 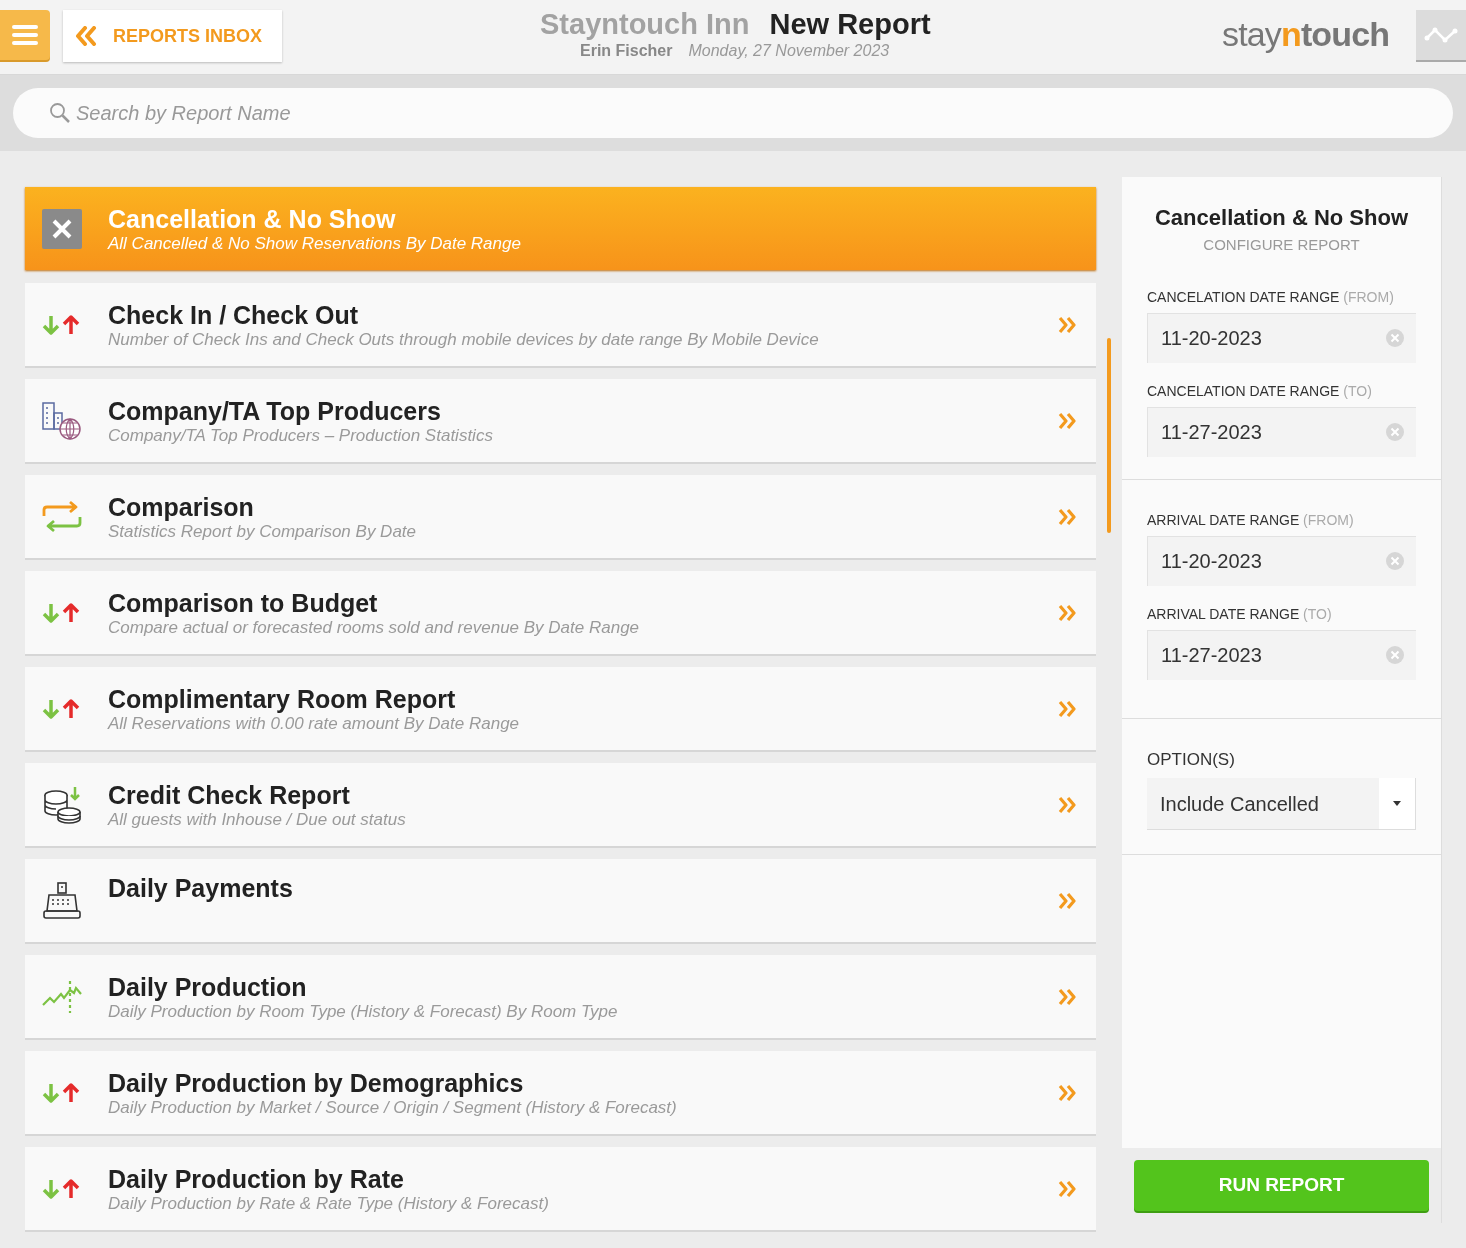 I want to click on report-item: Complimentary Room Report All Reservations with 0.00 rate amount By Date Range, so click(x=560, y=708).